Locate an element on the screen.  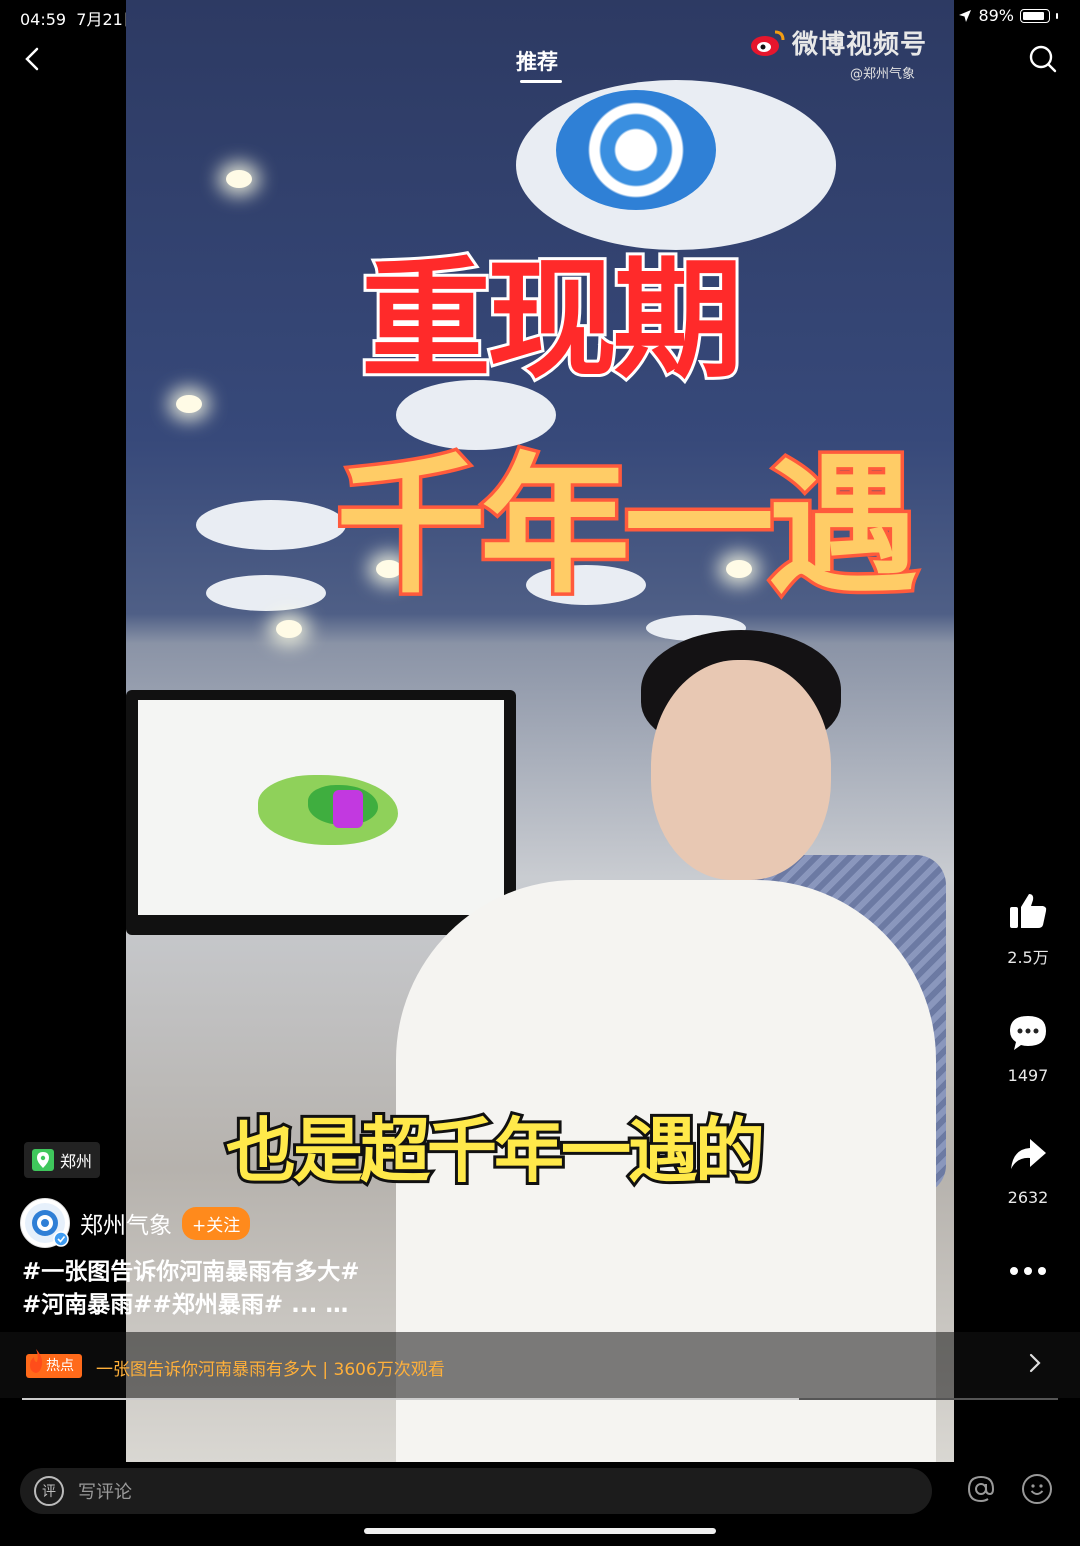
location-label: 郑州 is located at coordinates (76, 1161).